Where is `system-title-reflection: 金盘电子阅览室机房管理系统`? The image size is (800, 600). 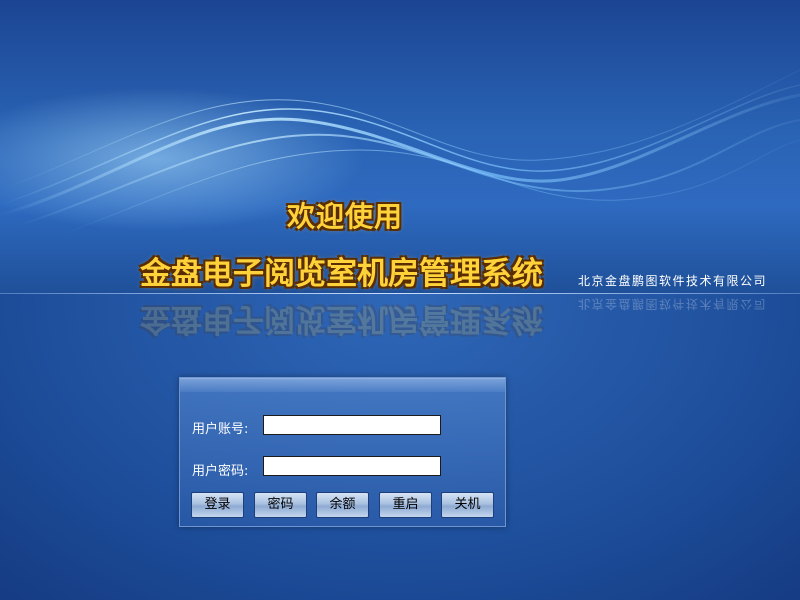 system-title-reflection: 金盘电子阅览室机房管理系统 is located at coordinates (341, 319).